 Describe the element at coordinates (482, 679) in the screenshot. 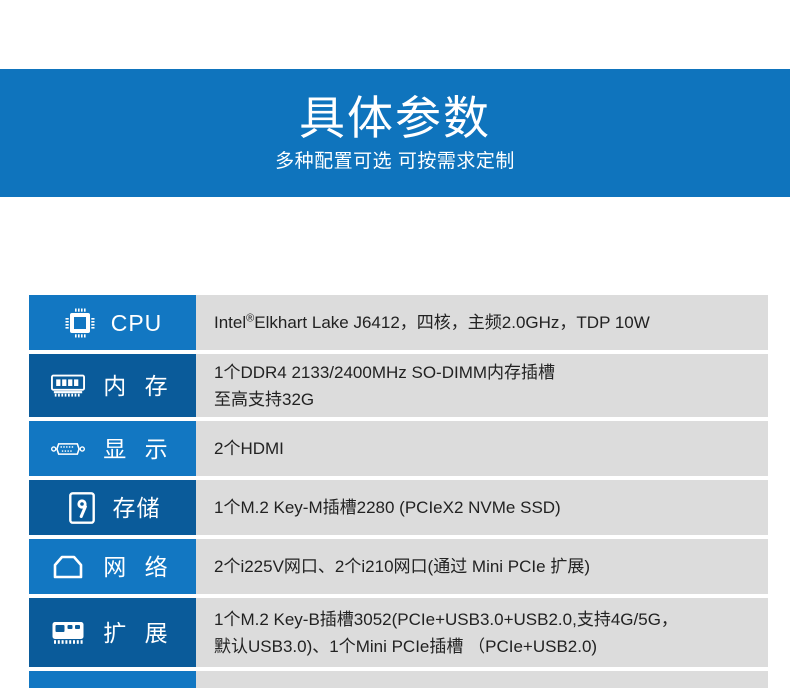

I see `spec-value-partial` at that location.